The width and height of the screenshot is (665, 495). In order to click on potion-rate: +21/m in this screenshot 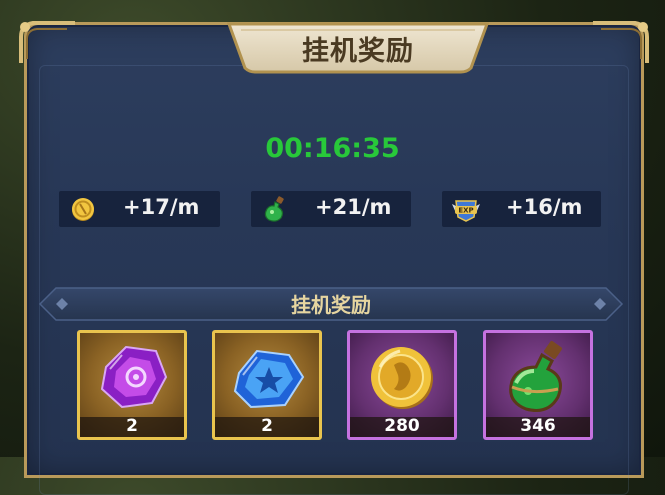, I will do `click(331, 209)`.